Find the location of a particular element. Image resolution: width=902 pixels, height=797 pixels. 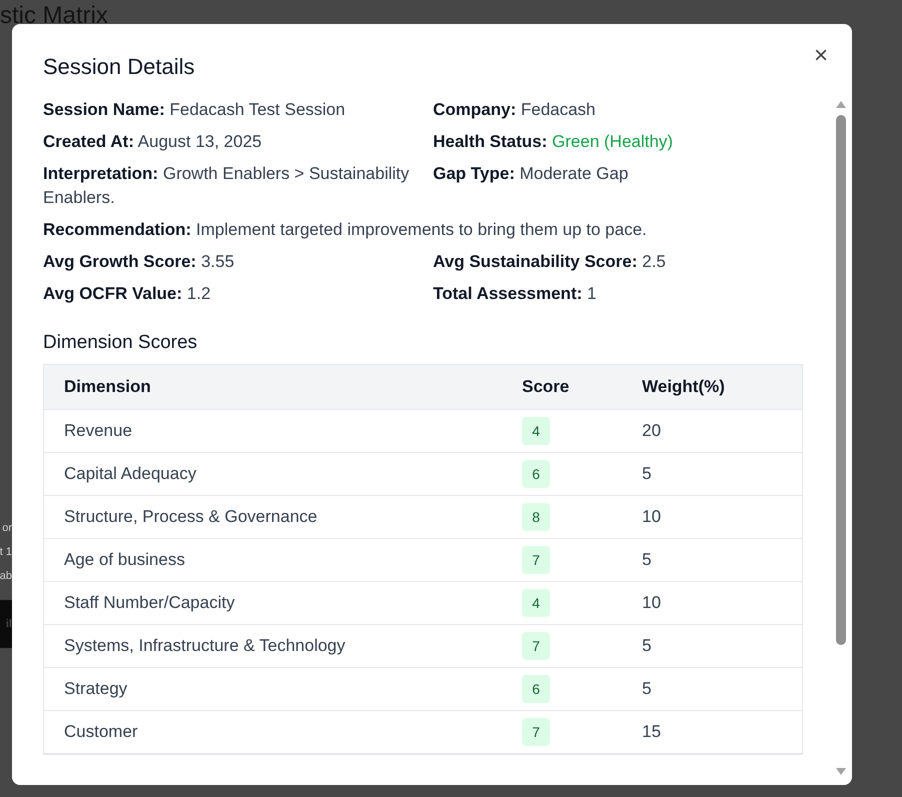

column-header: Weight(%) is located at coordinates (684, 387).